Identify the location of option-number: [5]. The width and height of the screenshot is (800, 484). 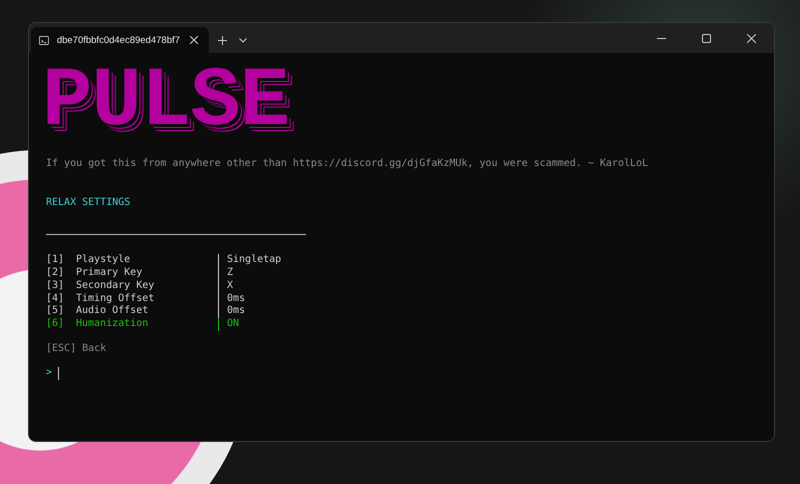
(56, 311).